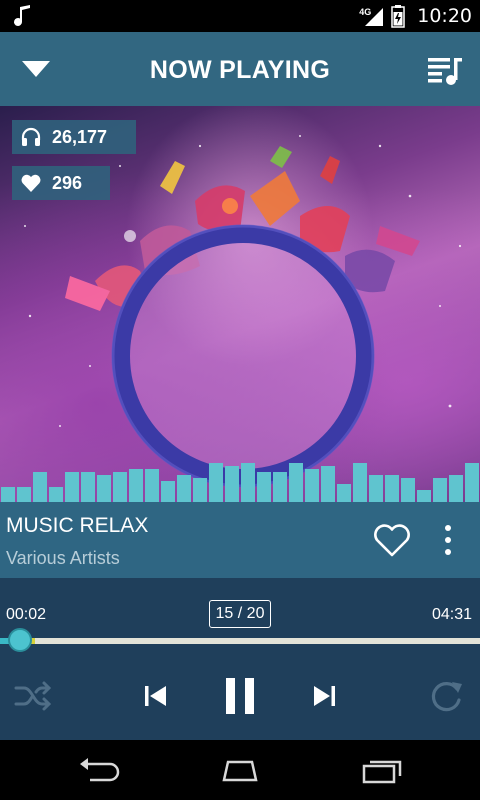 Image resolution: width=480 pixels, height=800 pixels. What do you see at coordinates (444, 16) in the screenshot?
I see `status-time: 10:20` at bounding box center [444, 16].